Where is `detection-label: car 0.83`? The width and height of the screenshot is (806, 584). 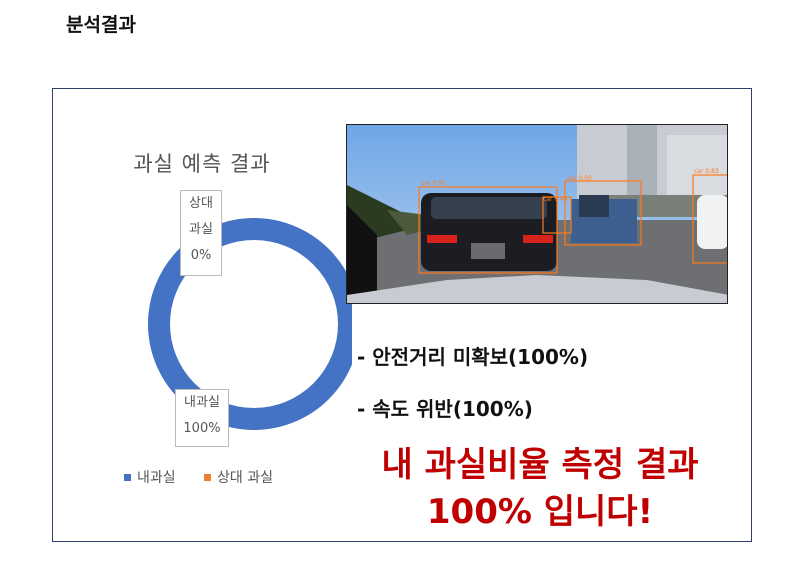
detection-label: car 0.83 is located at coordinates (706, 171).